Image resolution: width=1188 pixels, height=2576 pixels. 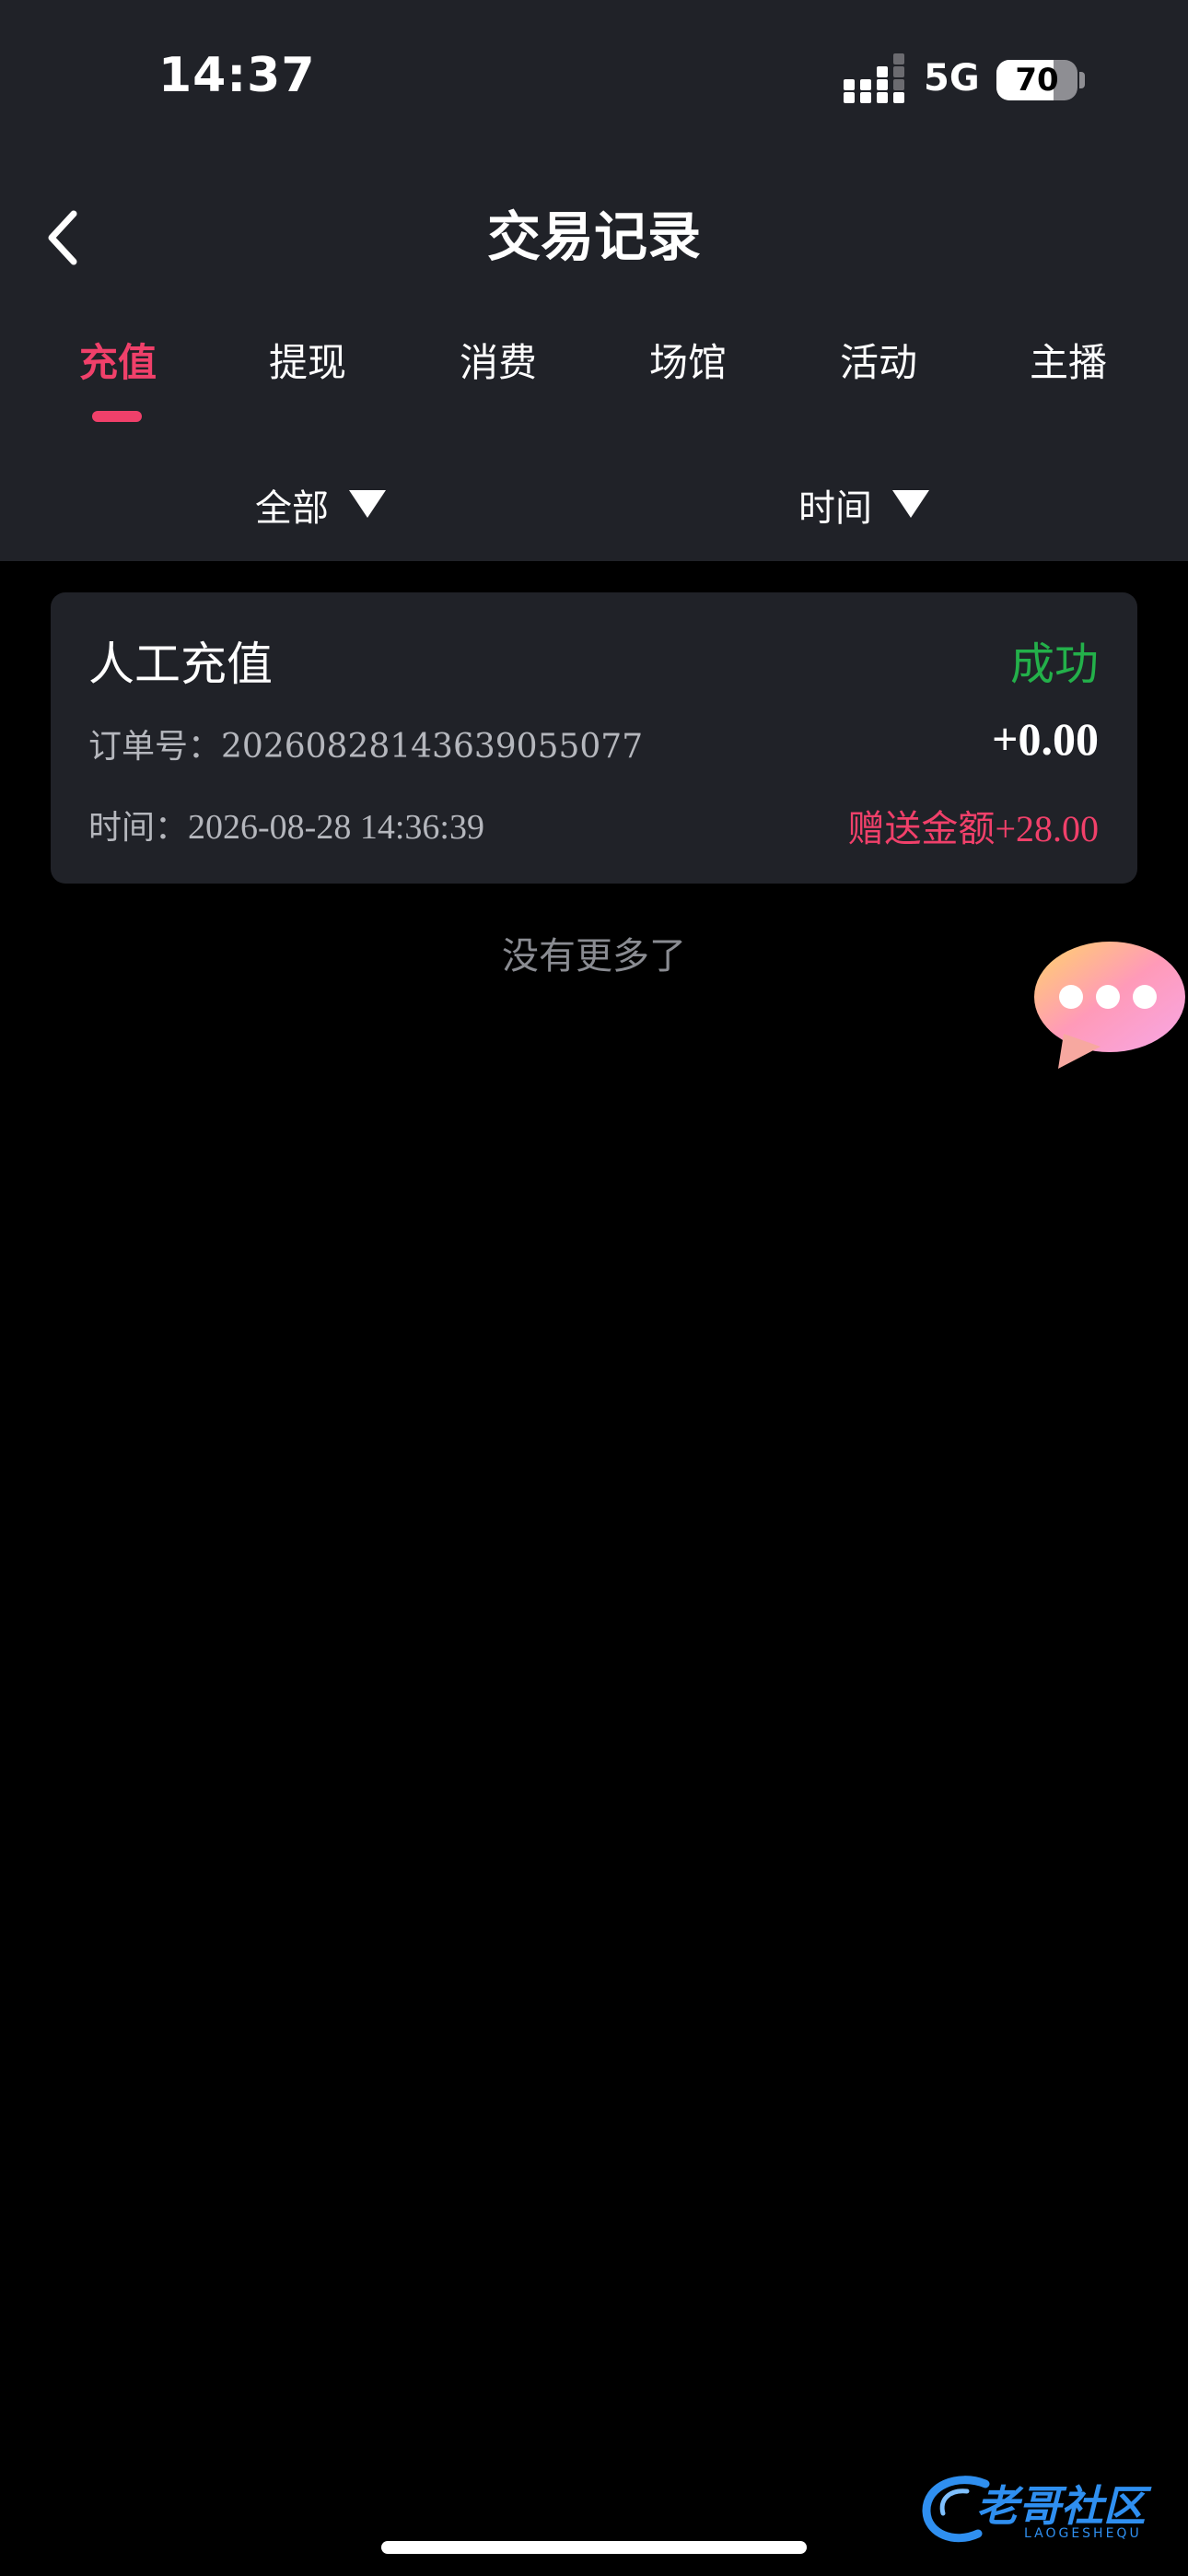 What do you see at coordinates (921, 829) in the screenshot?
I see `bonus-label: 赠送金额` at bounding box center [921, 829].